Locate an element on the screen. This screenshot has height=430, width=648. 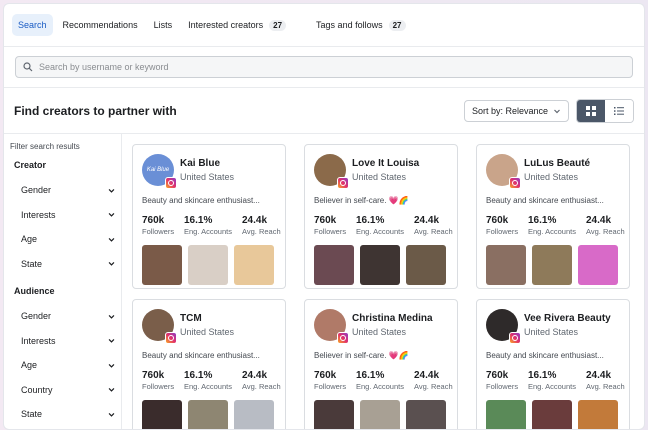
audience-interests-filter: Interests is located at coordinates (65, 341).